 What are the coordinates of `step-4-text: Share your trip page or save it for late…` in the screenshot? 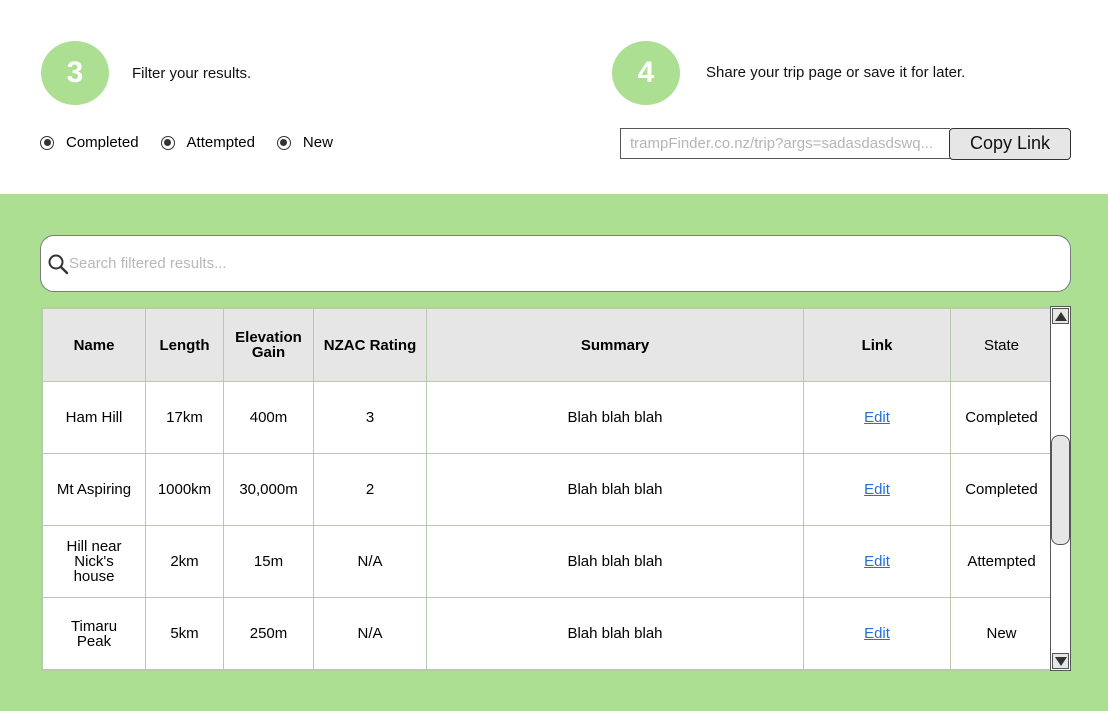 It's located at (836, 72).